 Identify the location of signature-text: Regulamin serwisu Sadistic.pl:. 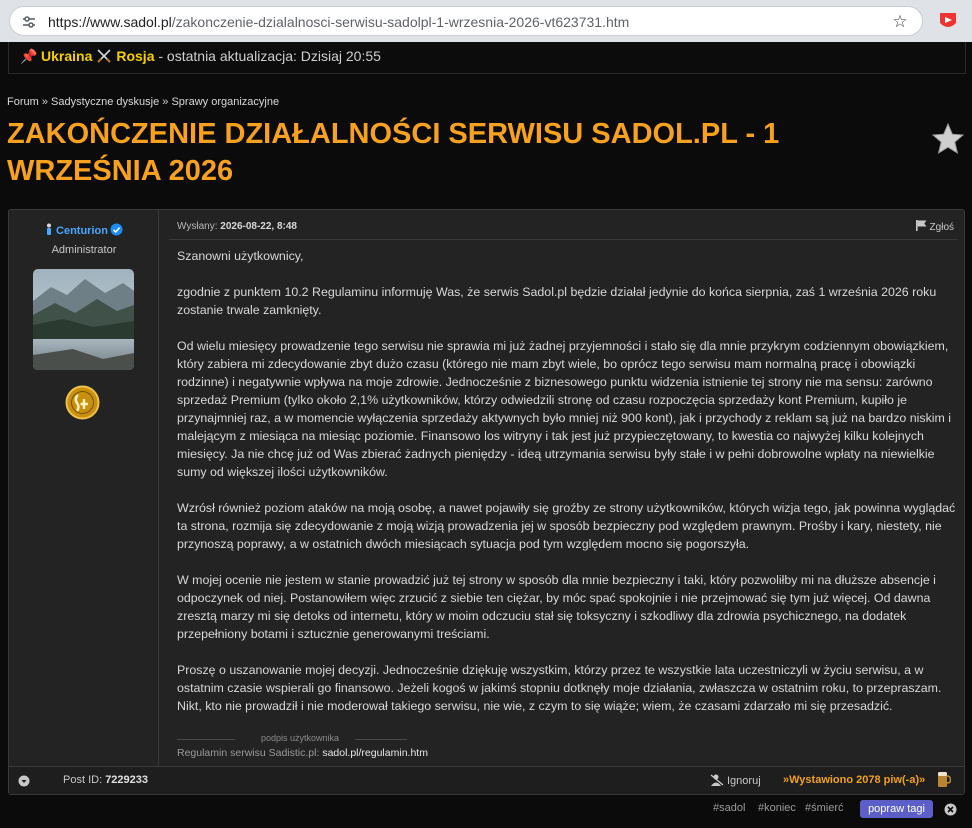
(250, 753).